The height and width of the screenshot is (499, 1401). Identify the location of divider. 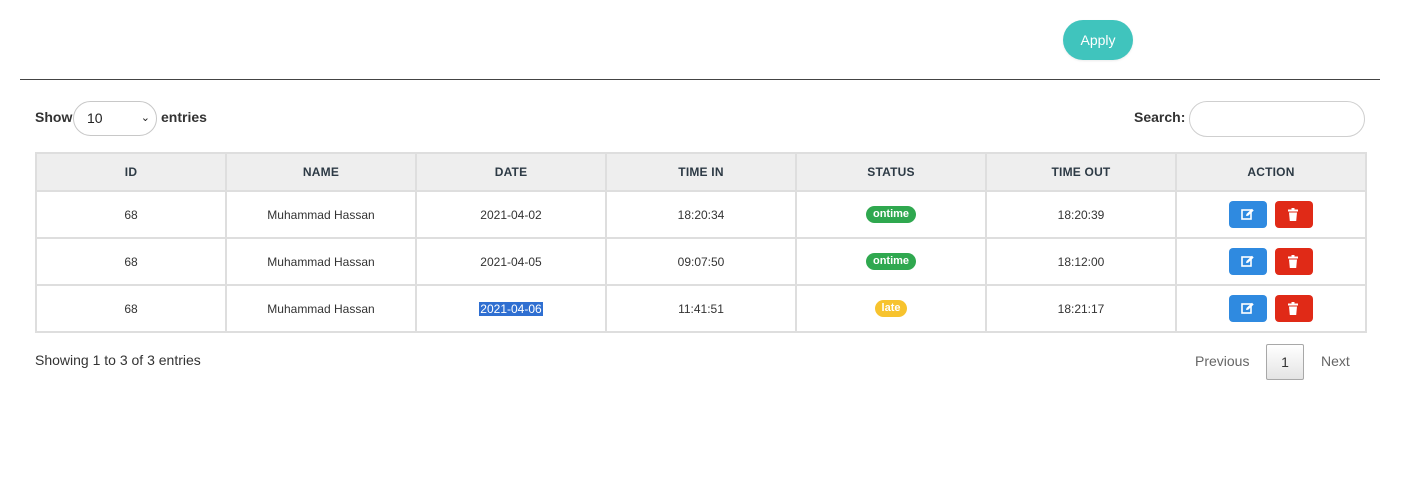
(700, 79).